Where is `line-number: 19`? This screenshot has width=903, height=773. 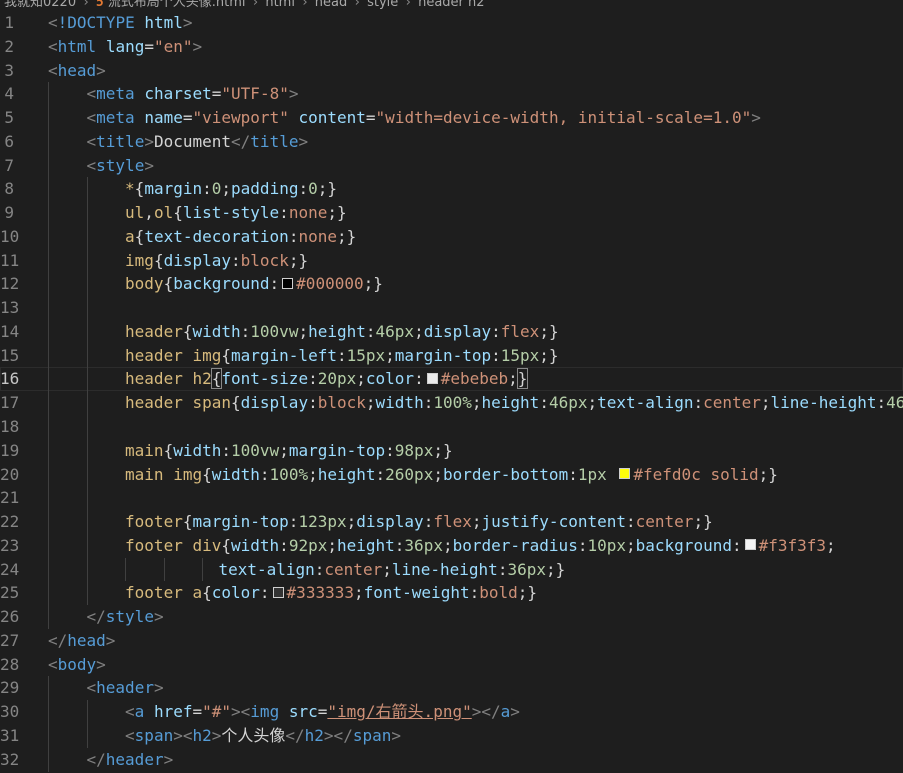
line-number: 19 is located at coordinates (10, 450).